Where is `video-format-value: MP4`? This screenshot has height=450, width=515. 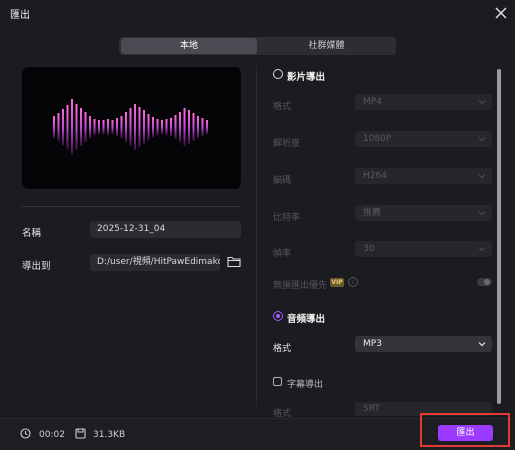
video-format-value: MP4 is located at coordinates (372, 102).